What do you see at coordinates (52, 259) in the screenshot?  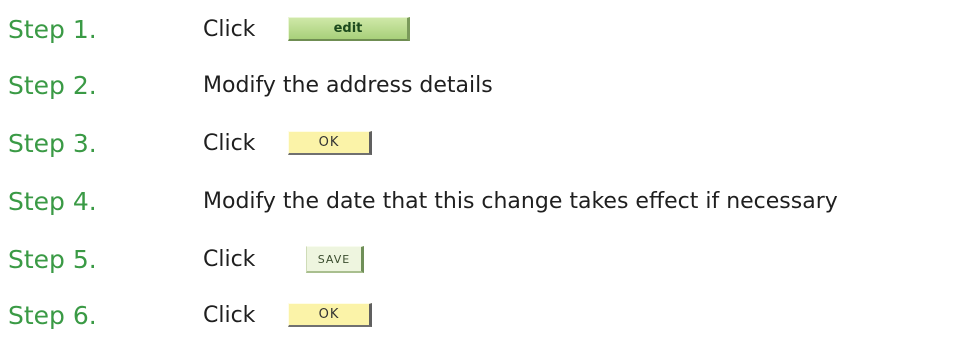 I see `step-number: Step 5.` at bounding box center [52, 259].